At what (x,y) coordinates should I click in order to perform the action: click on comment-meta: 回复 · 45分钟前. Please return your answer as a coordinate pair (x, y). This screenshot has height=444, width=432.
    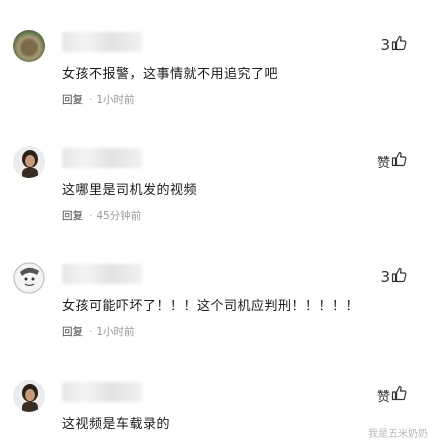
    Looking at the image, I should click on (101, 215).